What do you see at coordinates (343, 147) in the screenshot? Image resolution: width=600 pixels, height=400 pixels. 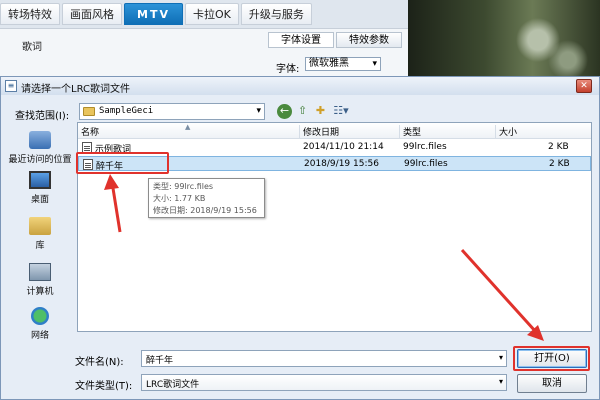 I see `file-date: 2014/11/10 21:14` at bounding box center [343, 147].